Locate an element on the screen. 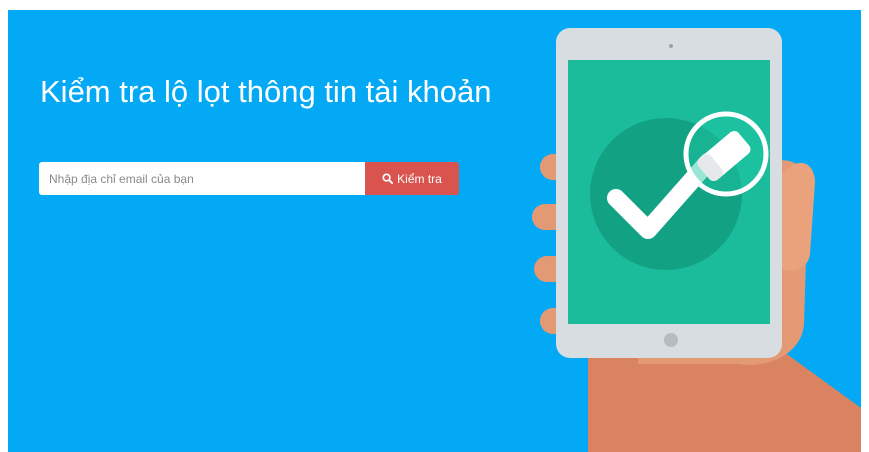  home-button is located at coordinates (671, 340).